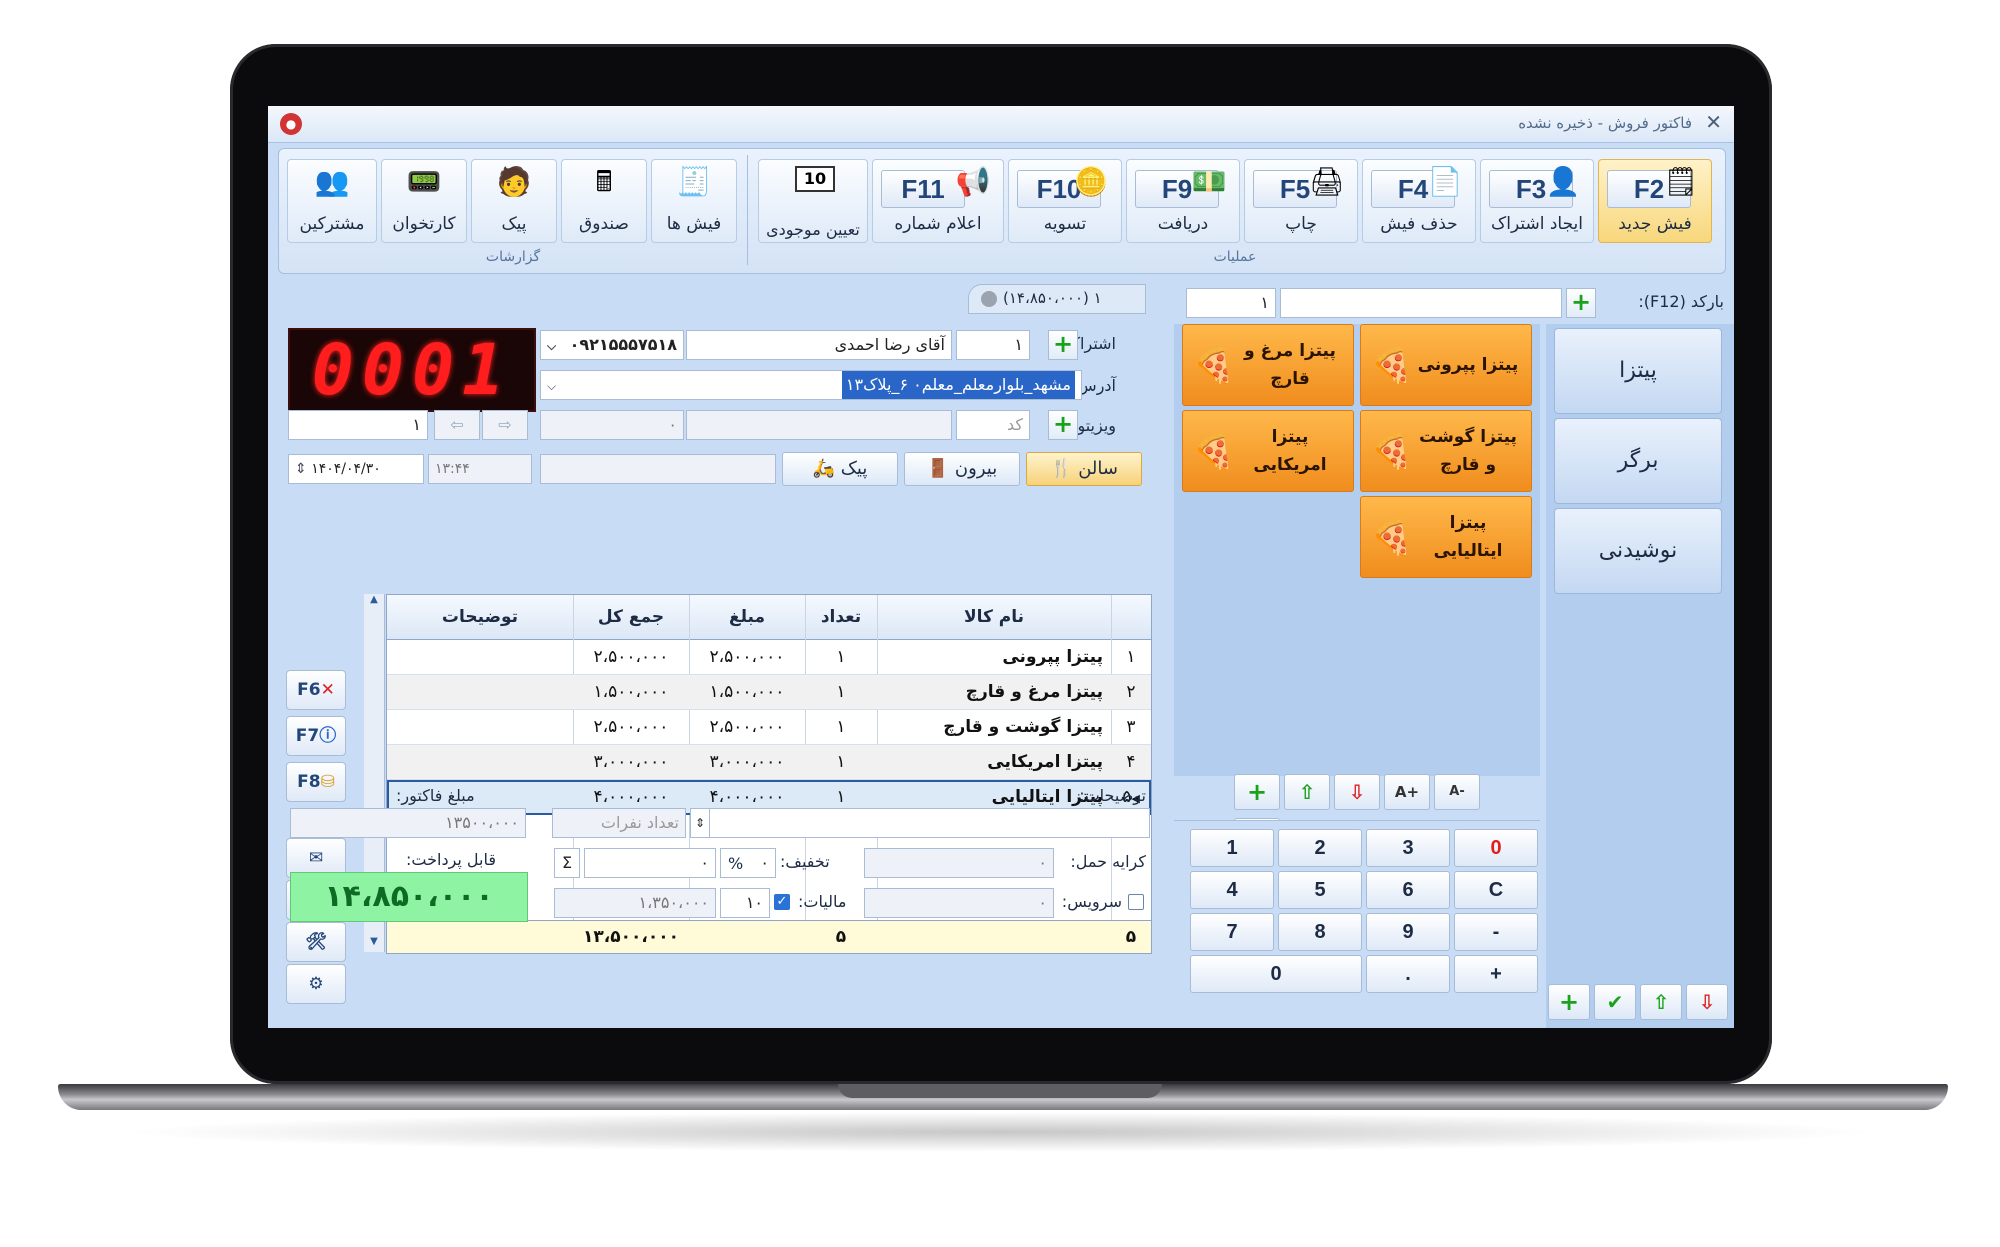 The image size is (2000, 1247). What do you see at coordinates (745, 903) in the screenshot?
I see `tax-percent-field: ۱۰` at bounding box center [745, 903].